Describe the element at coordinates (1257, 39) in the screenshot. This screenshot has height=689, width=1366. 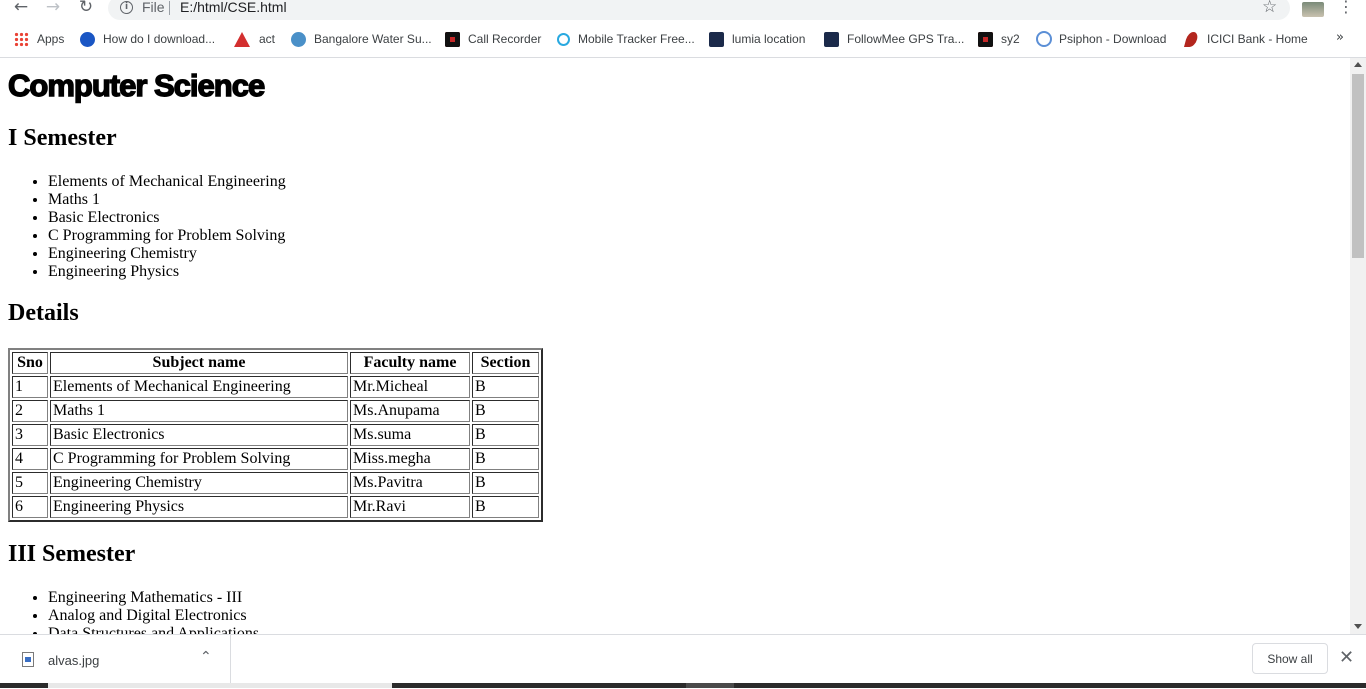
I see `bookmark-label: ICICI Bank - Home` at that location.